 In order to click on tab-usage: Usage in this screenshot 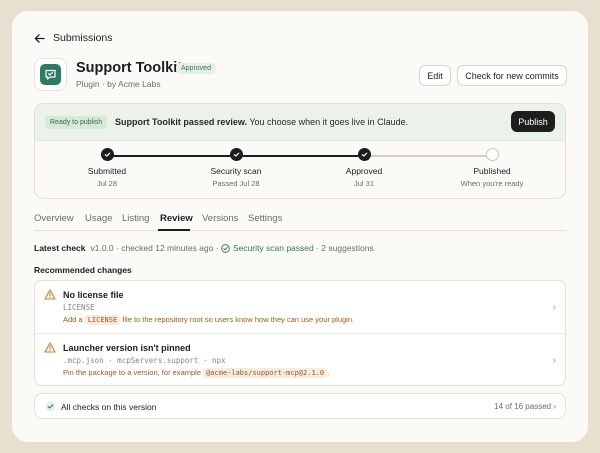, I will do `click(98, 218)`.